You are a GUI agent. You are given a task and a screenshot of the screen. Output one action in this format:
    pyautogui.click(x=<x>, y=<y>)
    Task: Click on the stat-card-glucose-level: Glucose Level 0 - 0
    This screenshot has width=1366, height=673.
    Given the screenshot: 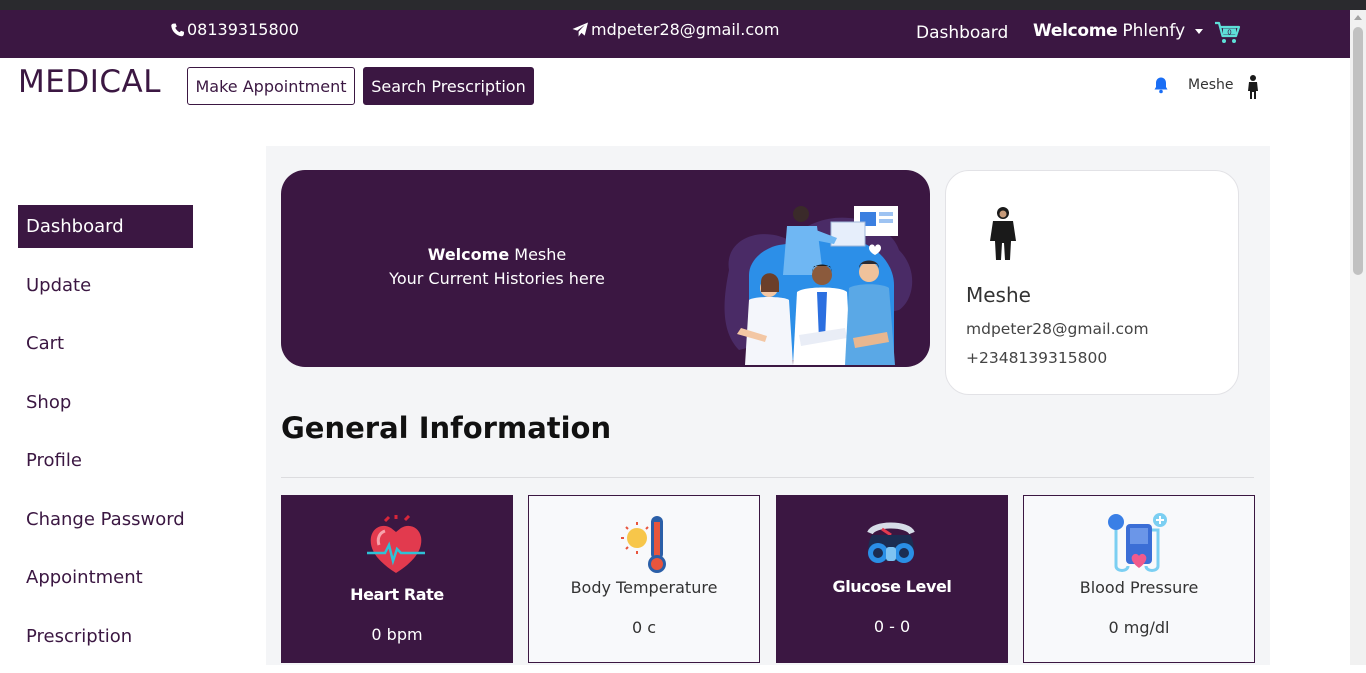 What is the action you would take?
    pyautogui.click(x=892, y=579)
    